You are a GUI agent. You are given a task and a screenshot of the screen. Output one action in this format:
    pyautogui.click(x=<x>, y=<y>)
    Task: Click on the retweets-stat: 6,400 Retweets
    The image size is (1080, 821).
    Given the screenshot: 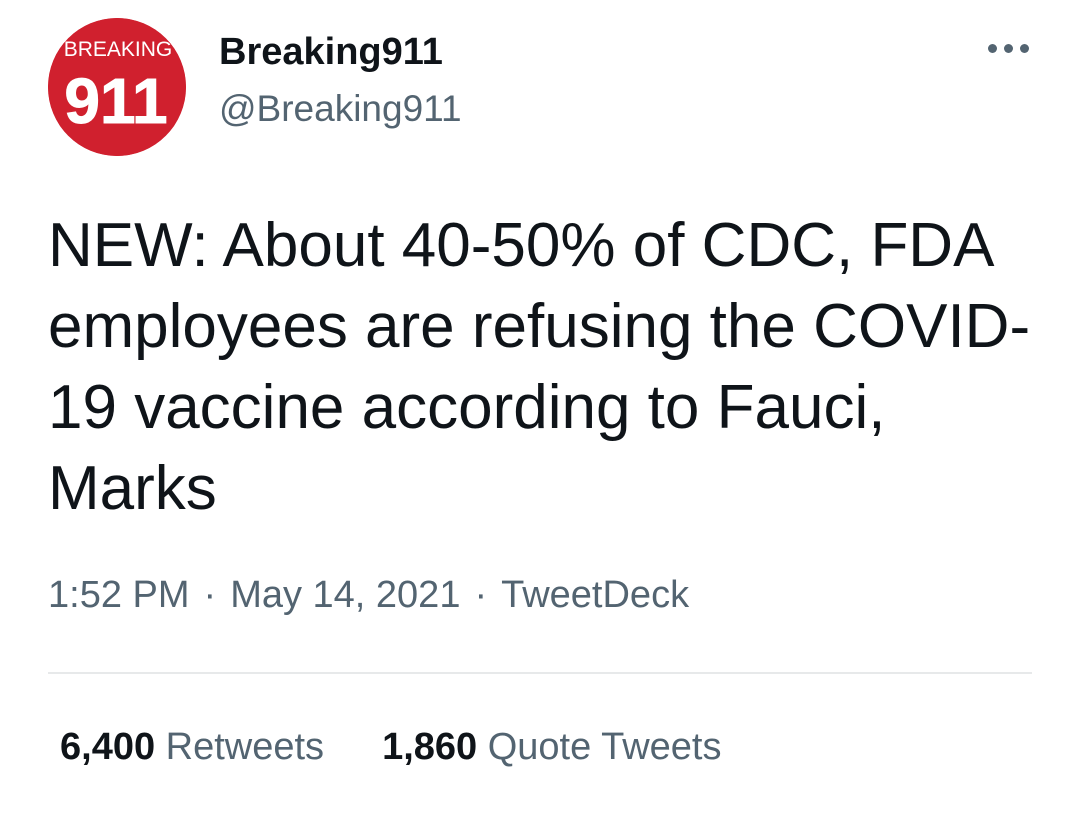 What is the action you would take?
    pyautogui.click(x=192, y=747)
    